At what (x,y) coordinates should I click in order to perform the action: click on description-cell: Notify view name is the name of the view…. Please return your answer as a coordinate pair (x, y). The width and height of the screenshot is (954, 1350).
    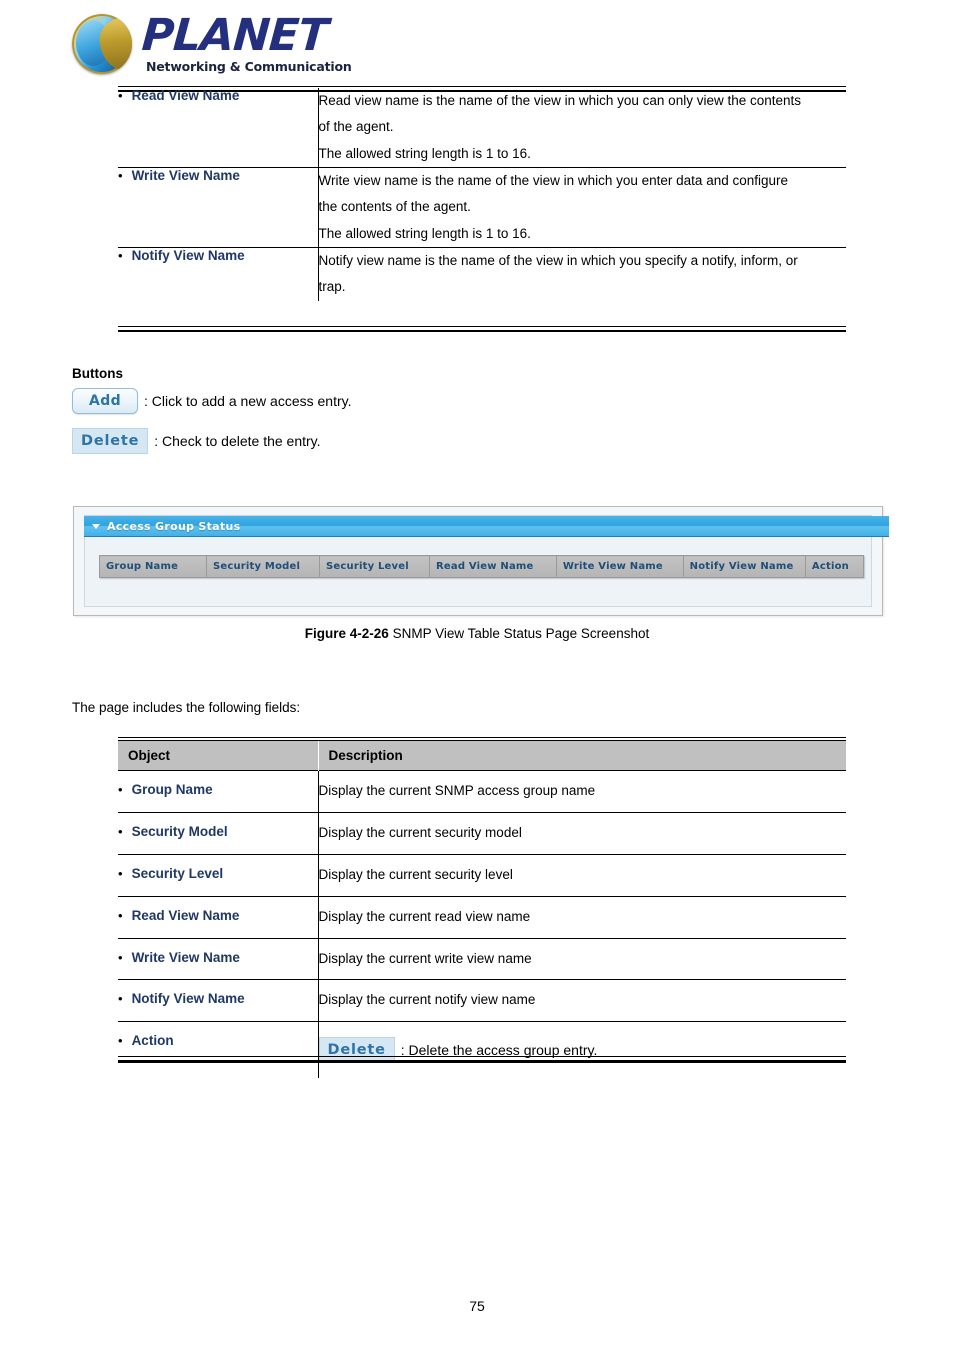
    Looking at the image, I should click on (582, 273).